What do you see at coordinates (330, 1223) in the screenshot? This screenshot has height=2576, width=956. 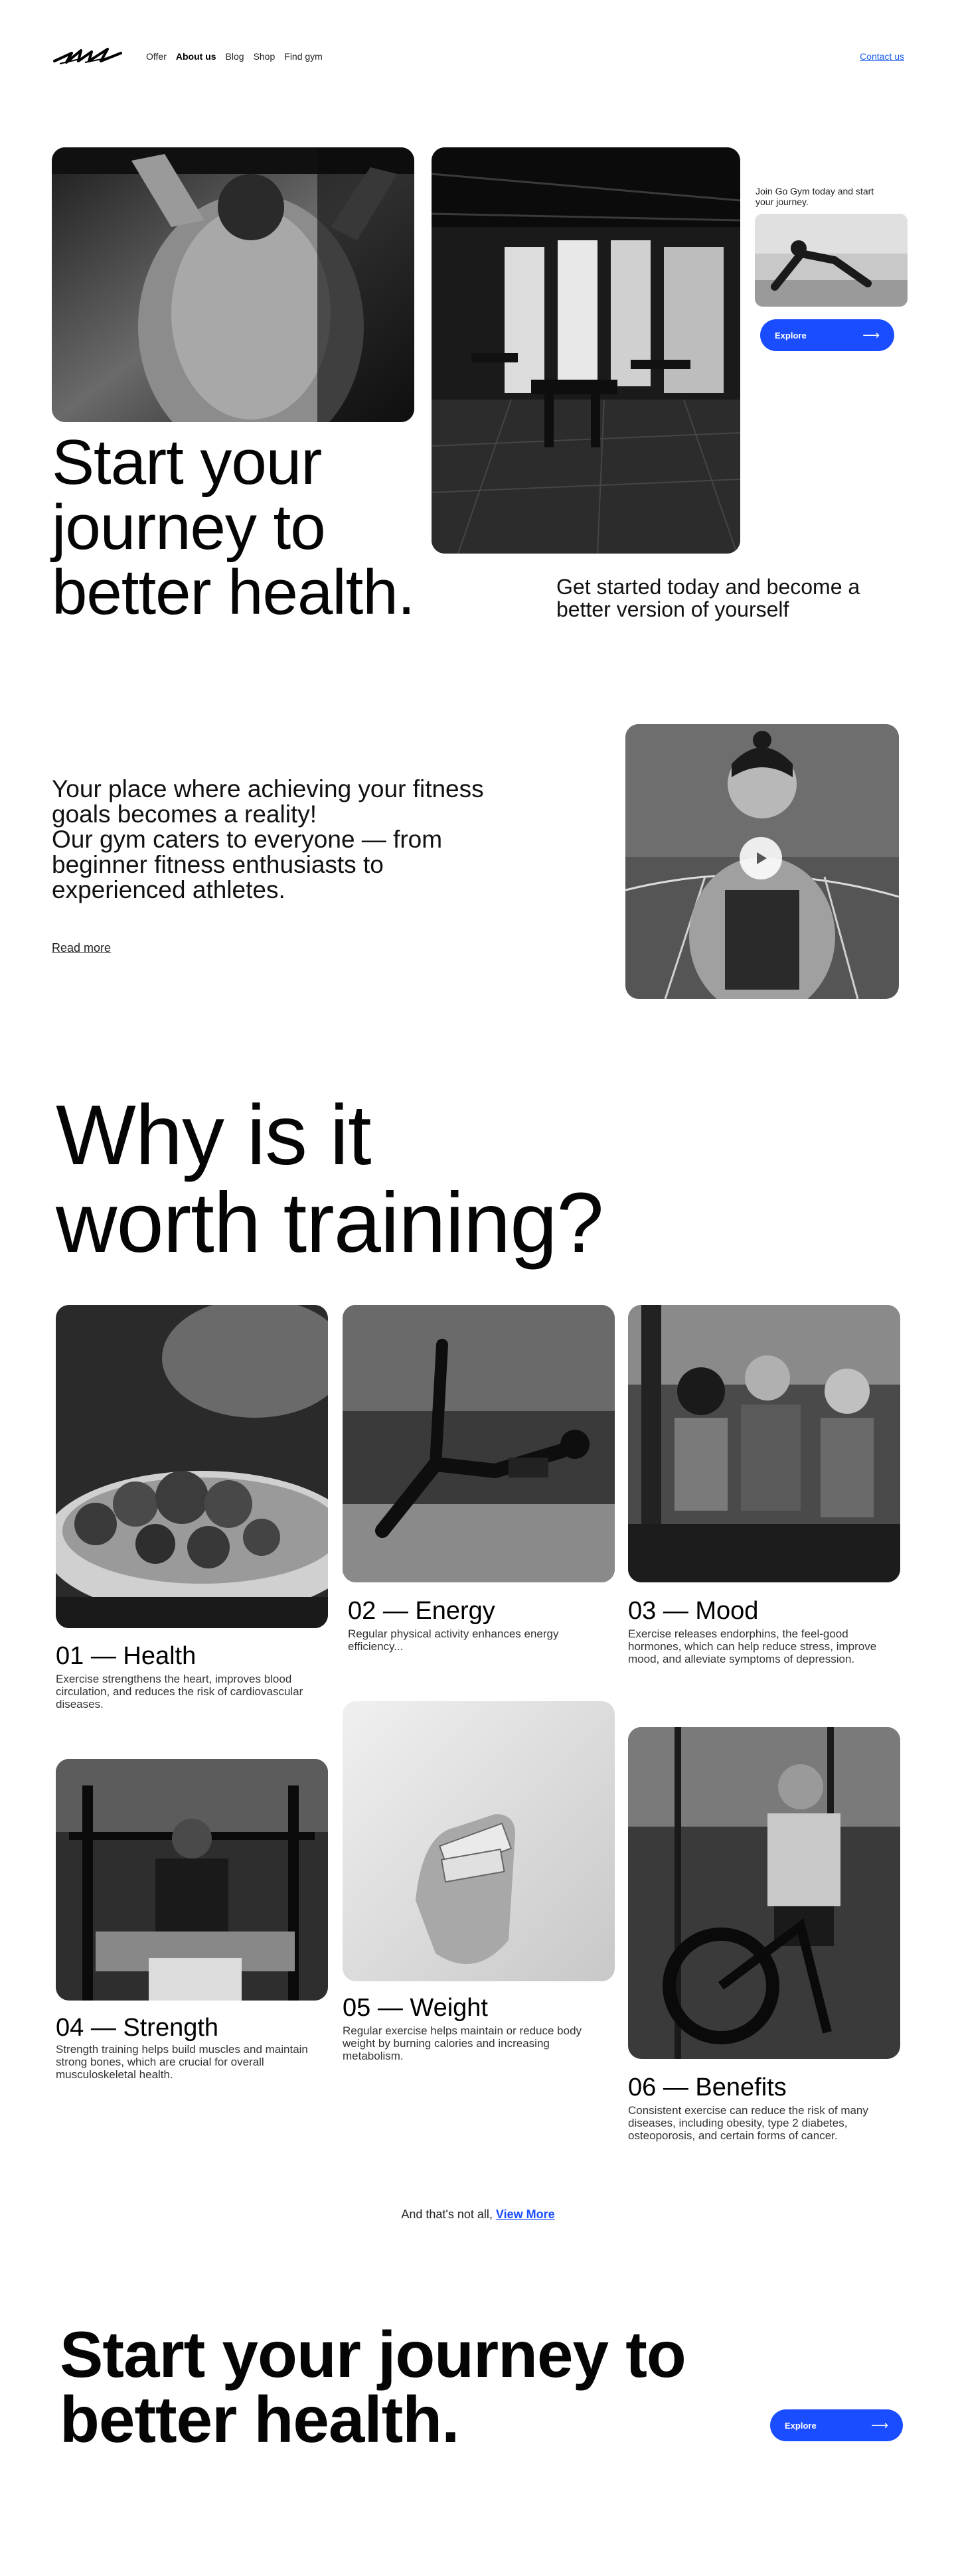 I see `why-title-line-2: worth training?` at bounding box center [330, 1223].